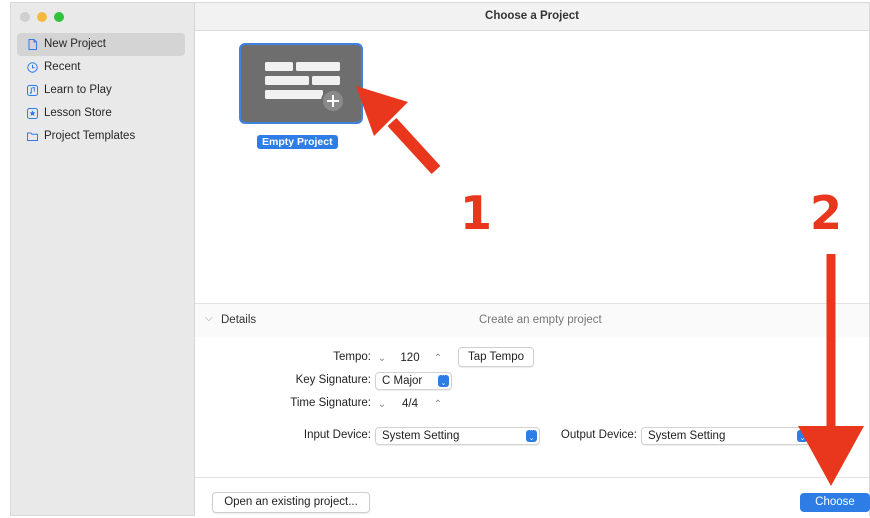 The height and width of the screenshot is (518, 870). Describe the element at coordinates (532, 497) in the screenshot. I see `footer-bar: Open an existing project... Choose` at that location.